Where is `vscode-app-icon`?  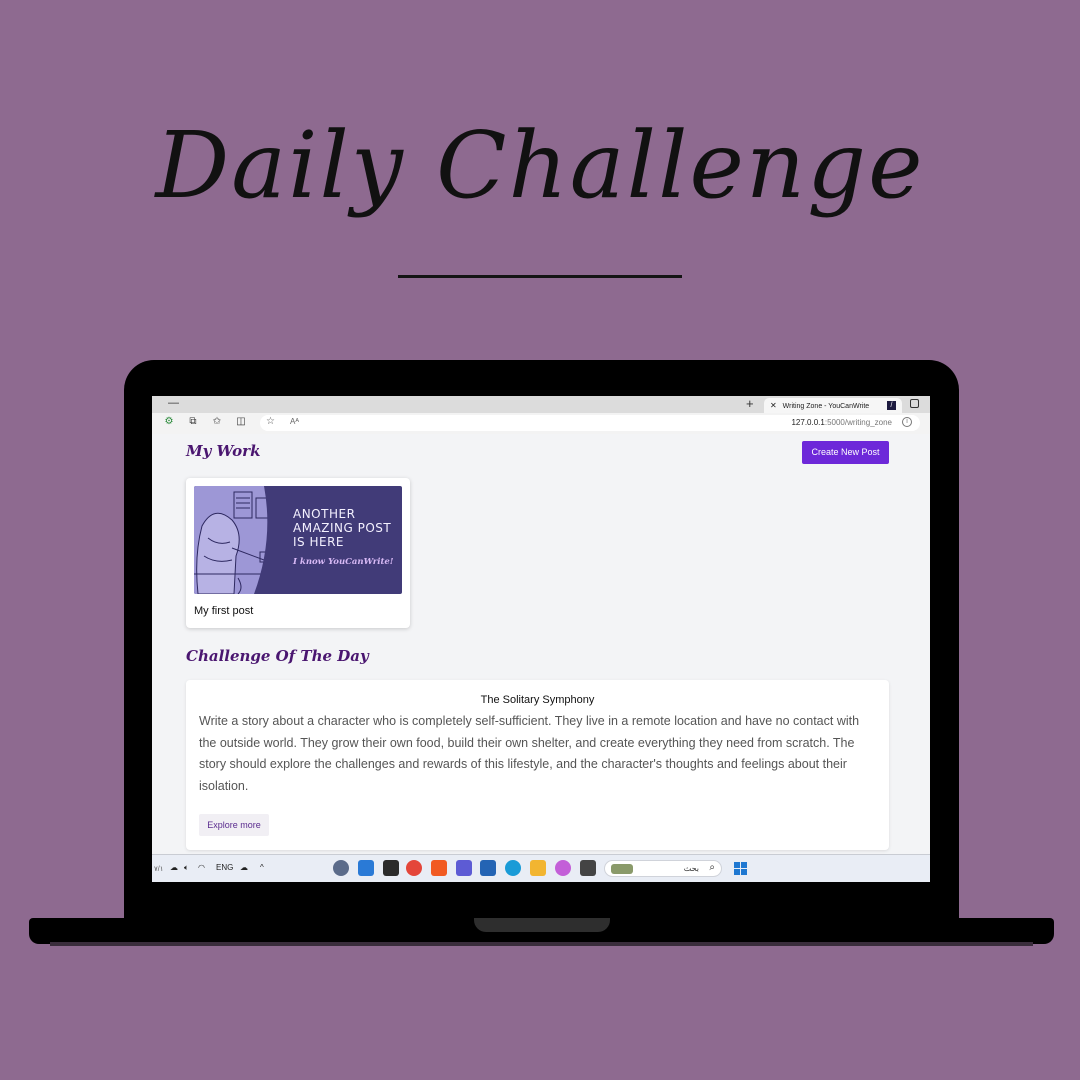 vscode-app-icon is located at coordinates (366, 868).